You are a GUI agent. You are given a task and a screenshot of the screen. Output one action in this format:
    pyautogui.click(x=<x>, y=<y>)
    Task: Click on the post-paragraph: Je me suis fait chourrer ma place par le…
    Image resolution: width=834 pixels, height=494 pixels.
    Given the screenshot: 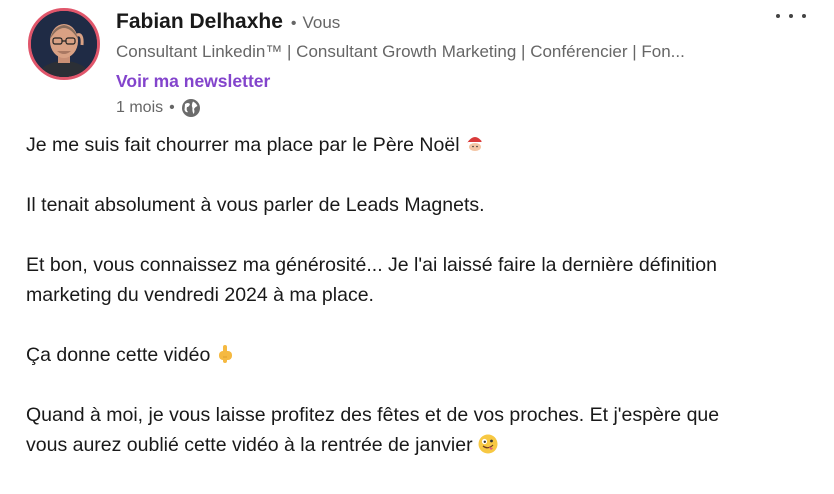 What is the action you would take?
    pyautogui.click(x=421, y=145)
    